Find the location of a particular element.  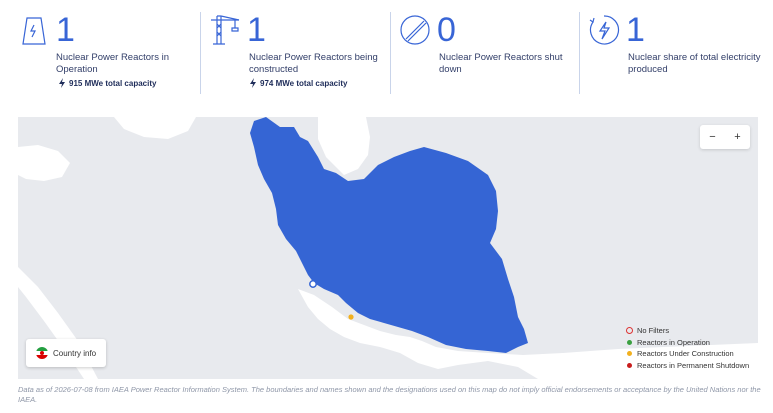

legend-label: No Filters is located at coordinates (653, 330).